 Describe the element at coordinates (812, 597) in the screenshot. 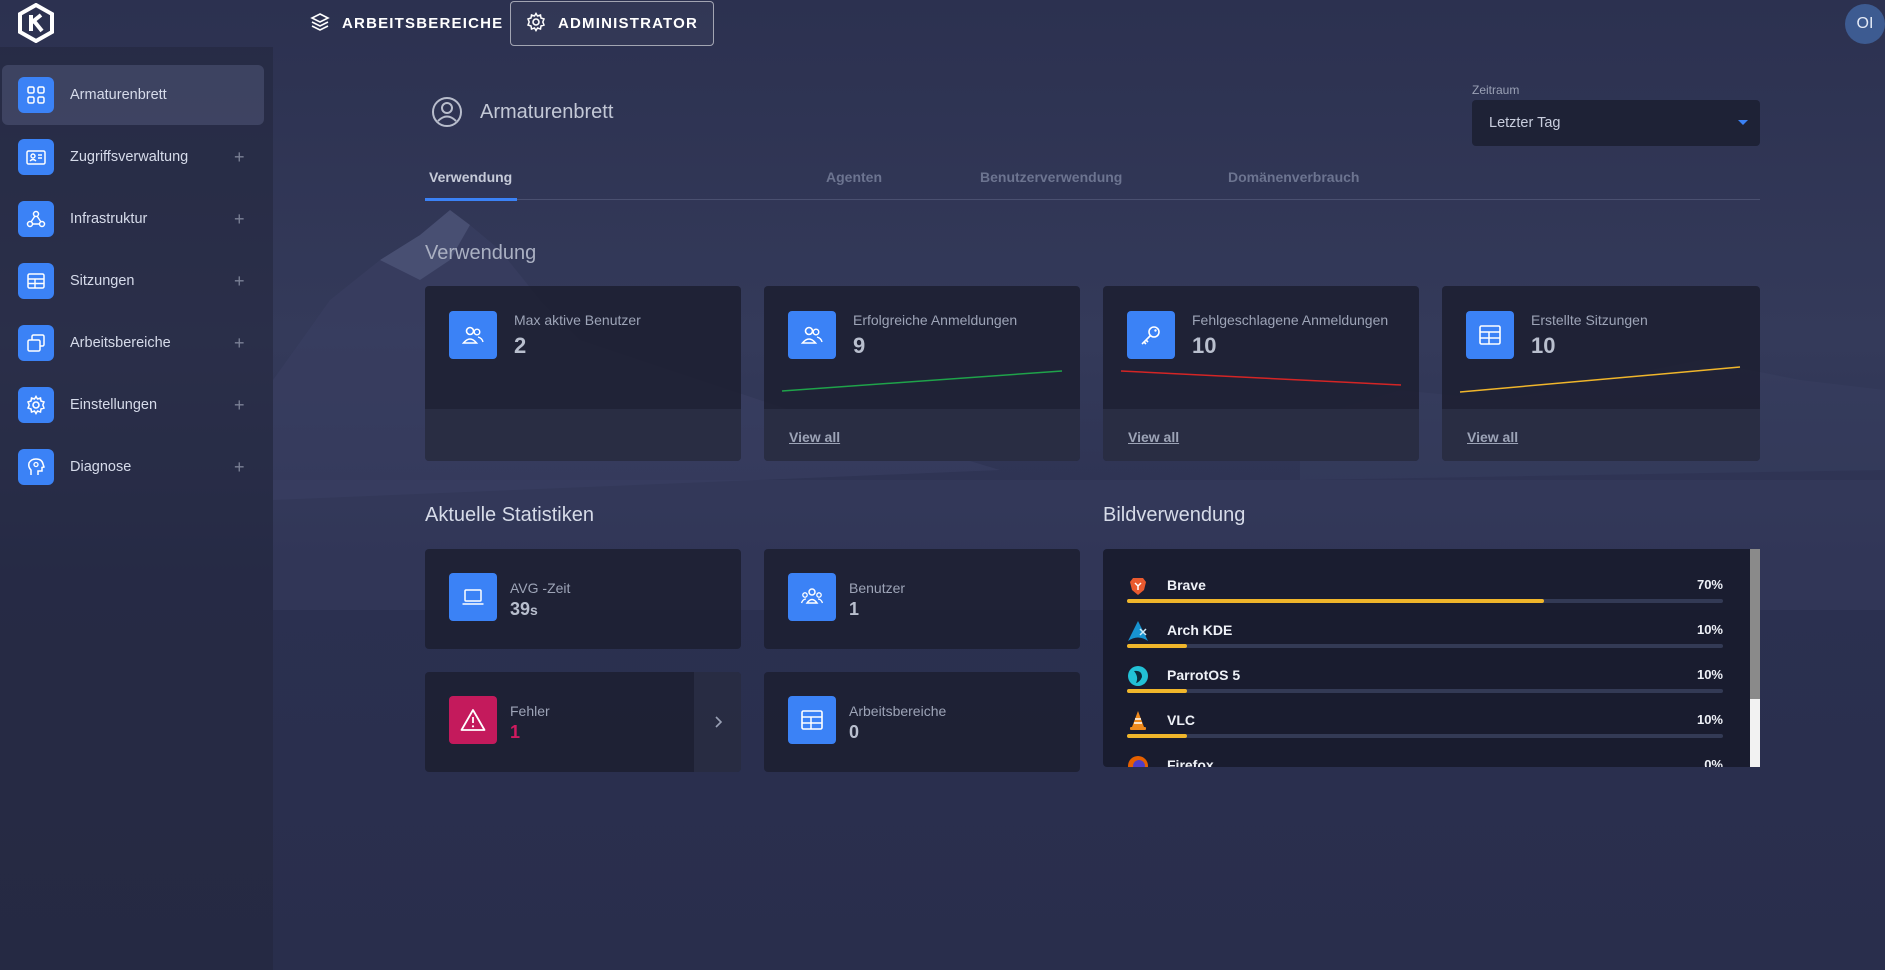

I see `users-group-icon` at that location.